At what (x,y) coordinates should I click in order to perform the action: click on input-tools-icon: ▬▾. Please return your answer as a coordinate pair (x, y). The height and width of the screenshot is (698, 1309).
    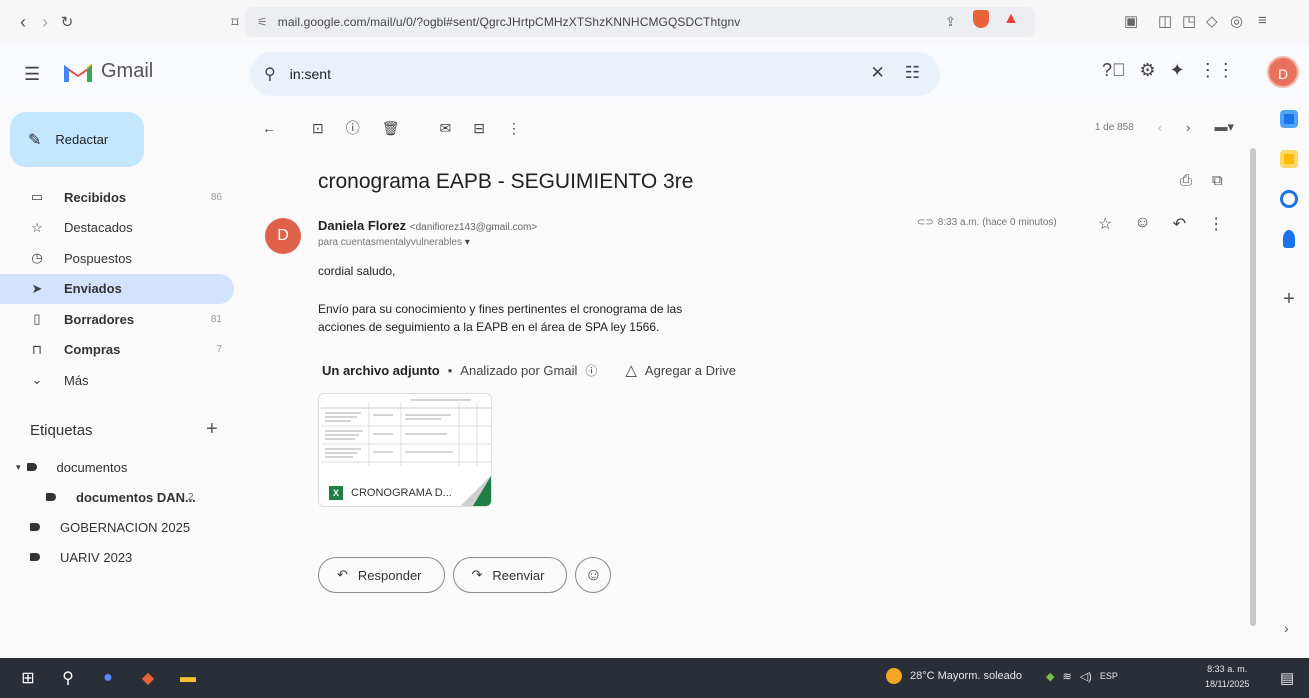
    Looking at the image, I should click on (1224, 127).